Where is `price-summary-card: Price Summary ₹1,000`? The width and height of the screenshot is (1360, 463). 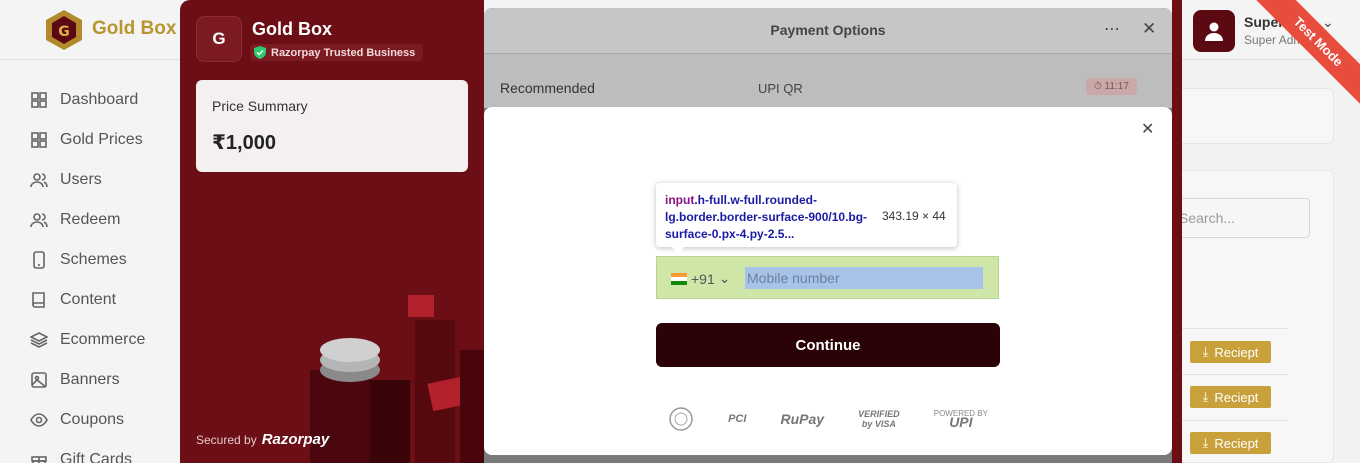 price-summary-card: Price Summary ₹1,000 is located at coordinates (332, 126).